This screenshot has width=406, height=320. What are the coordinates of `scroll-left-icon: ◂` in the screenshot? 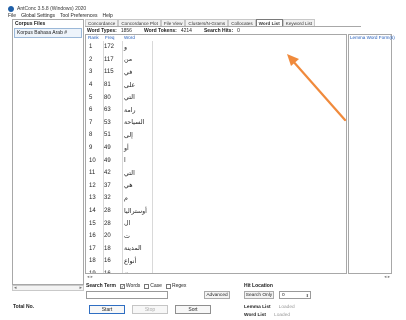 It's located at (15, 288).